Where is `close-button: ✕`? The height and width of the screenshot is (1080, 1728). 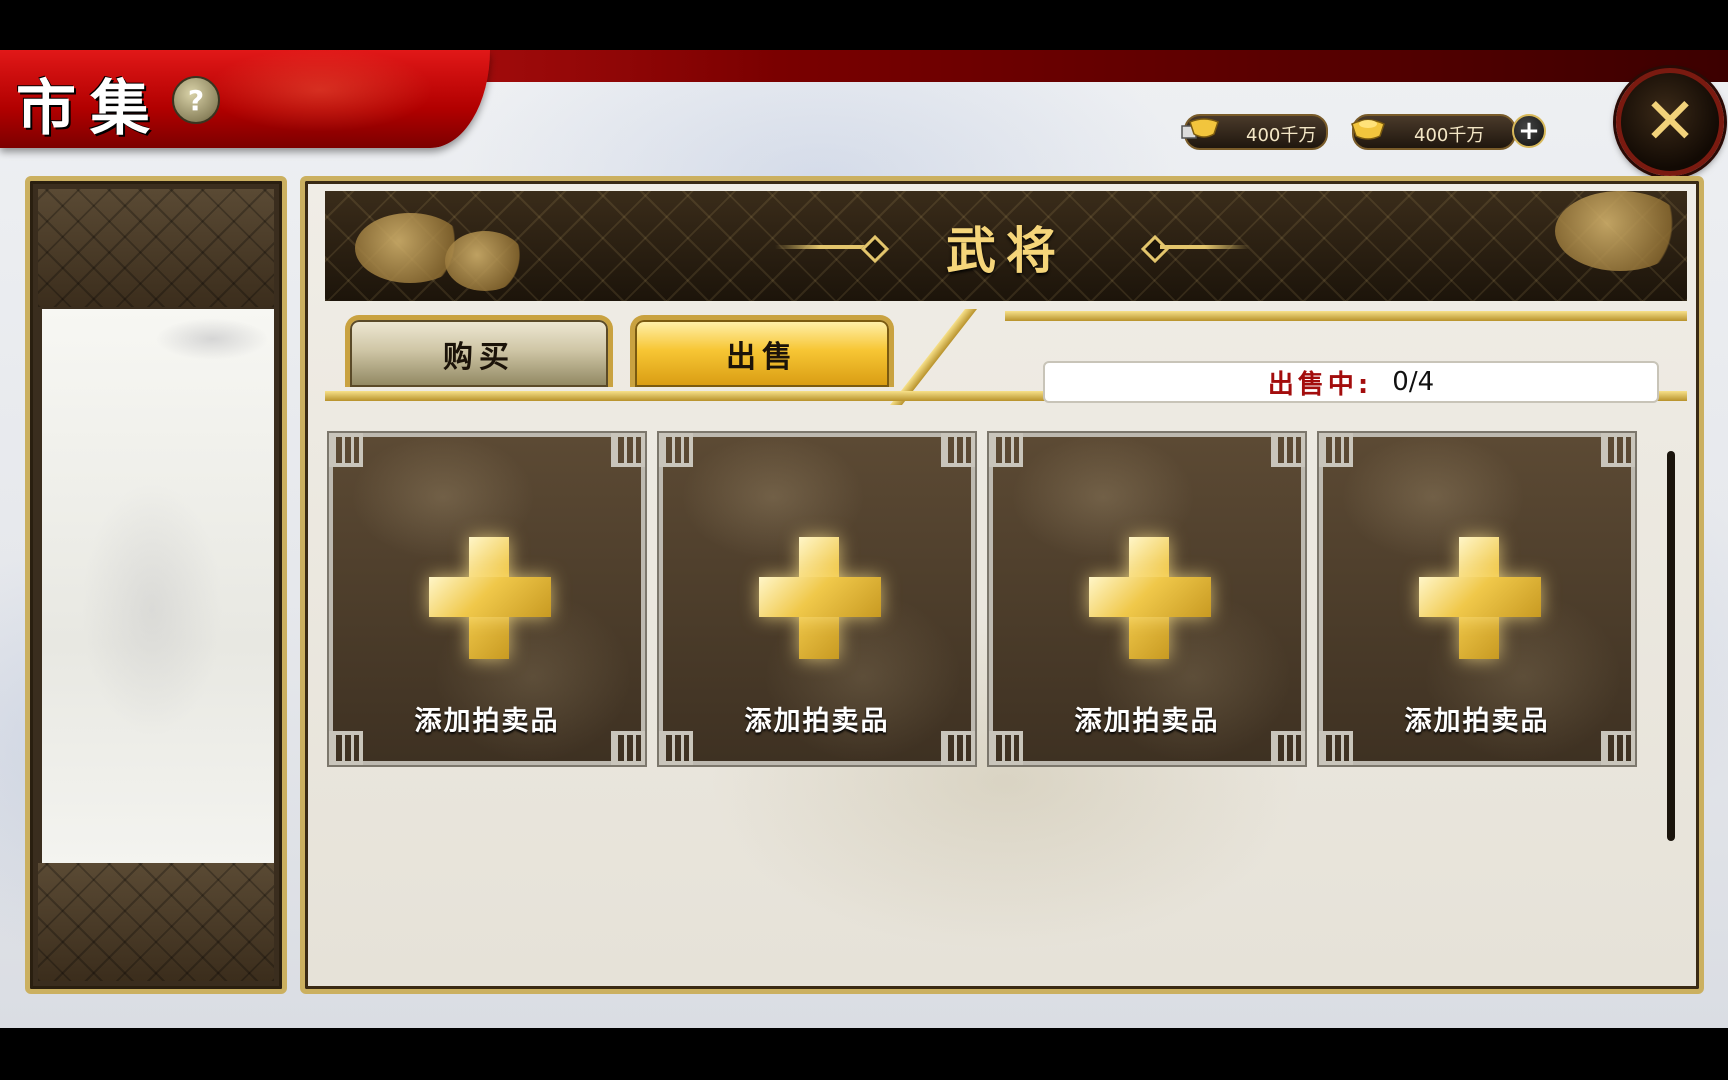
close-button: ✕ is located at coordinates (1670, 122).